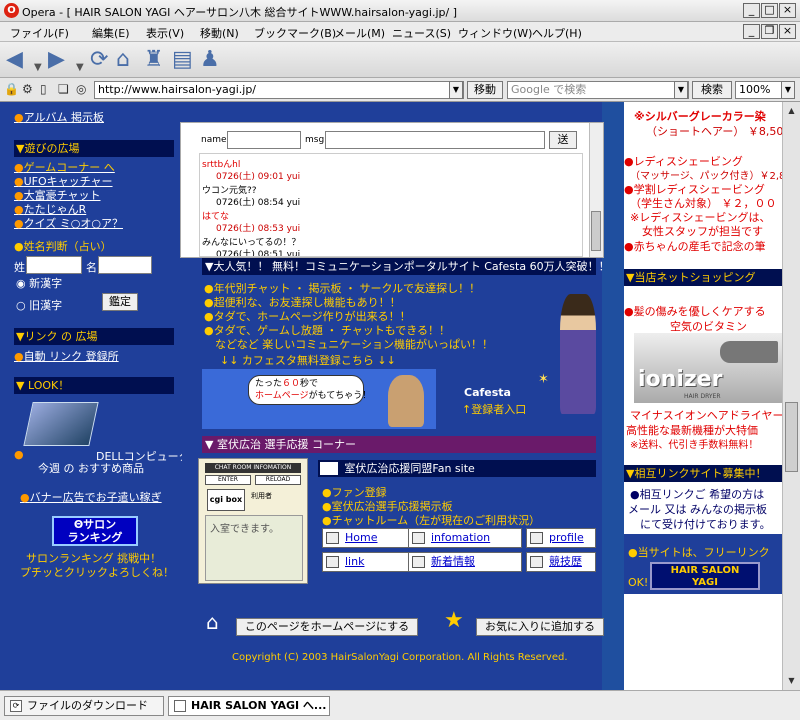  Describe the element at coordinates (66, 356) in the screenshot. I see `auto-link-link: ●自動 リンク 登録所` at that location.